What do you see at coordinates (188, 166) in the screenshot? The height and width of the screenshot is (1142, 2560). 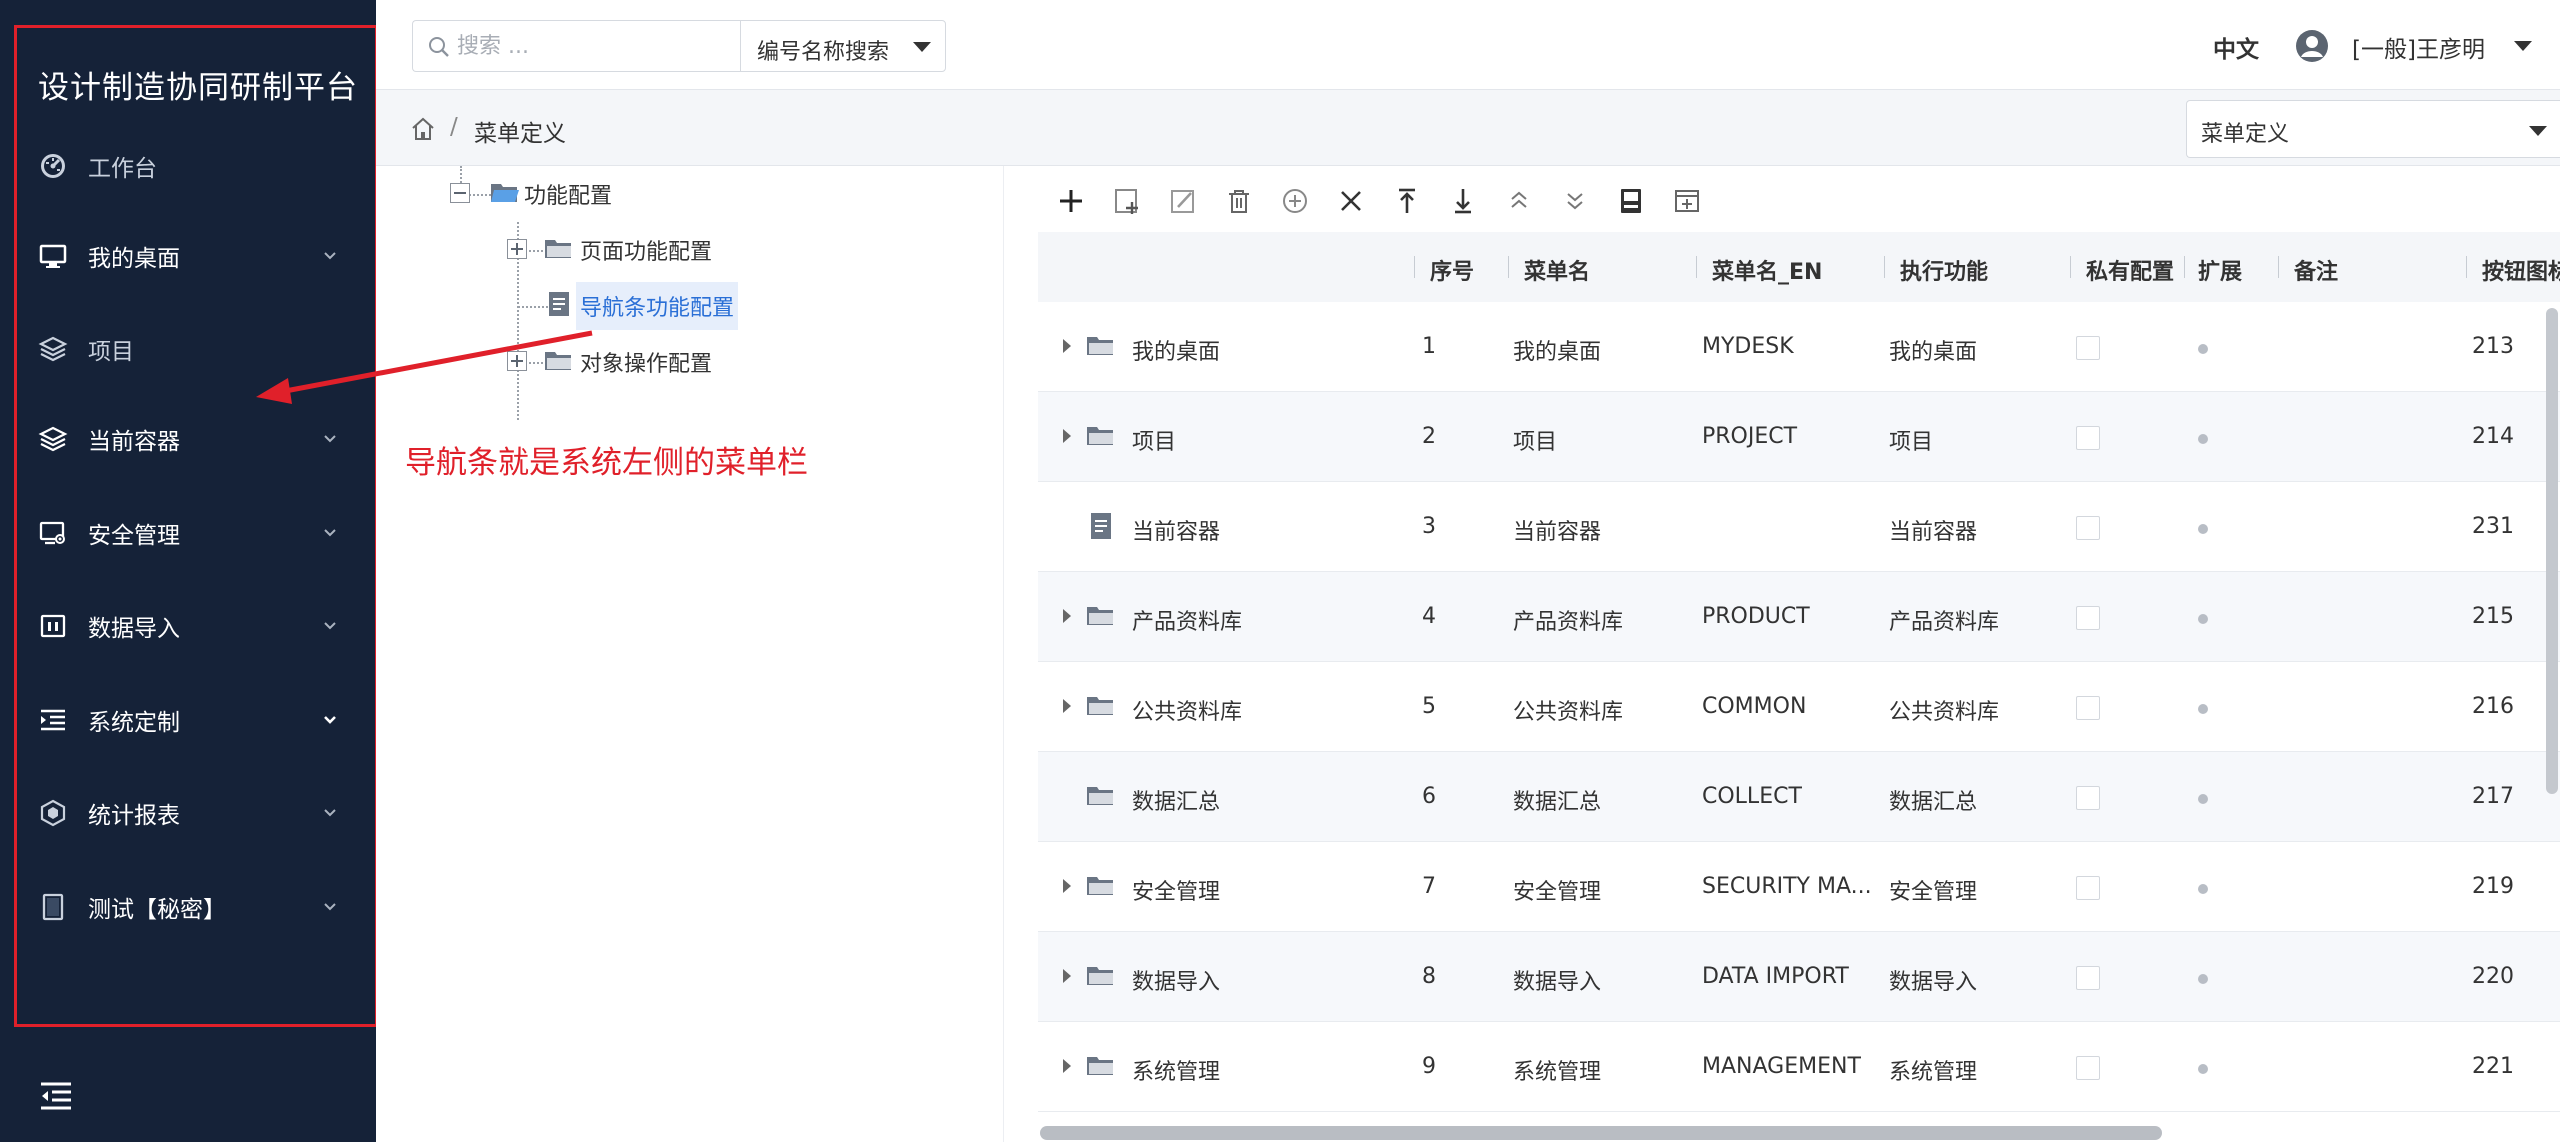 I see `sidebar-item-workbench: 工作台` at bounding box center [188, 166].